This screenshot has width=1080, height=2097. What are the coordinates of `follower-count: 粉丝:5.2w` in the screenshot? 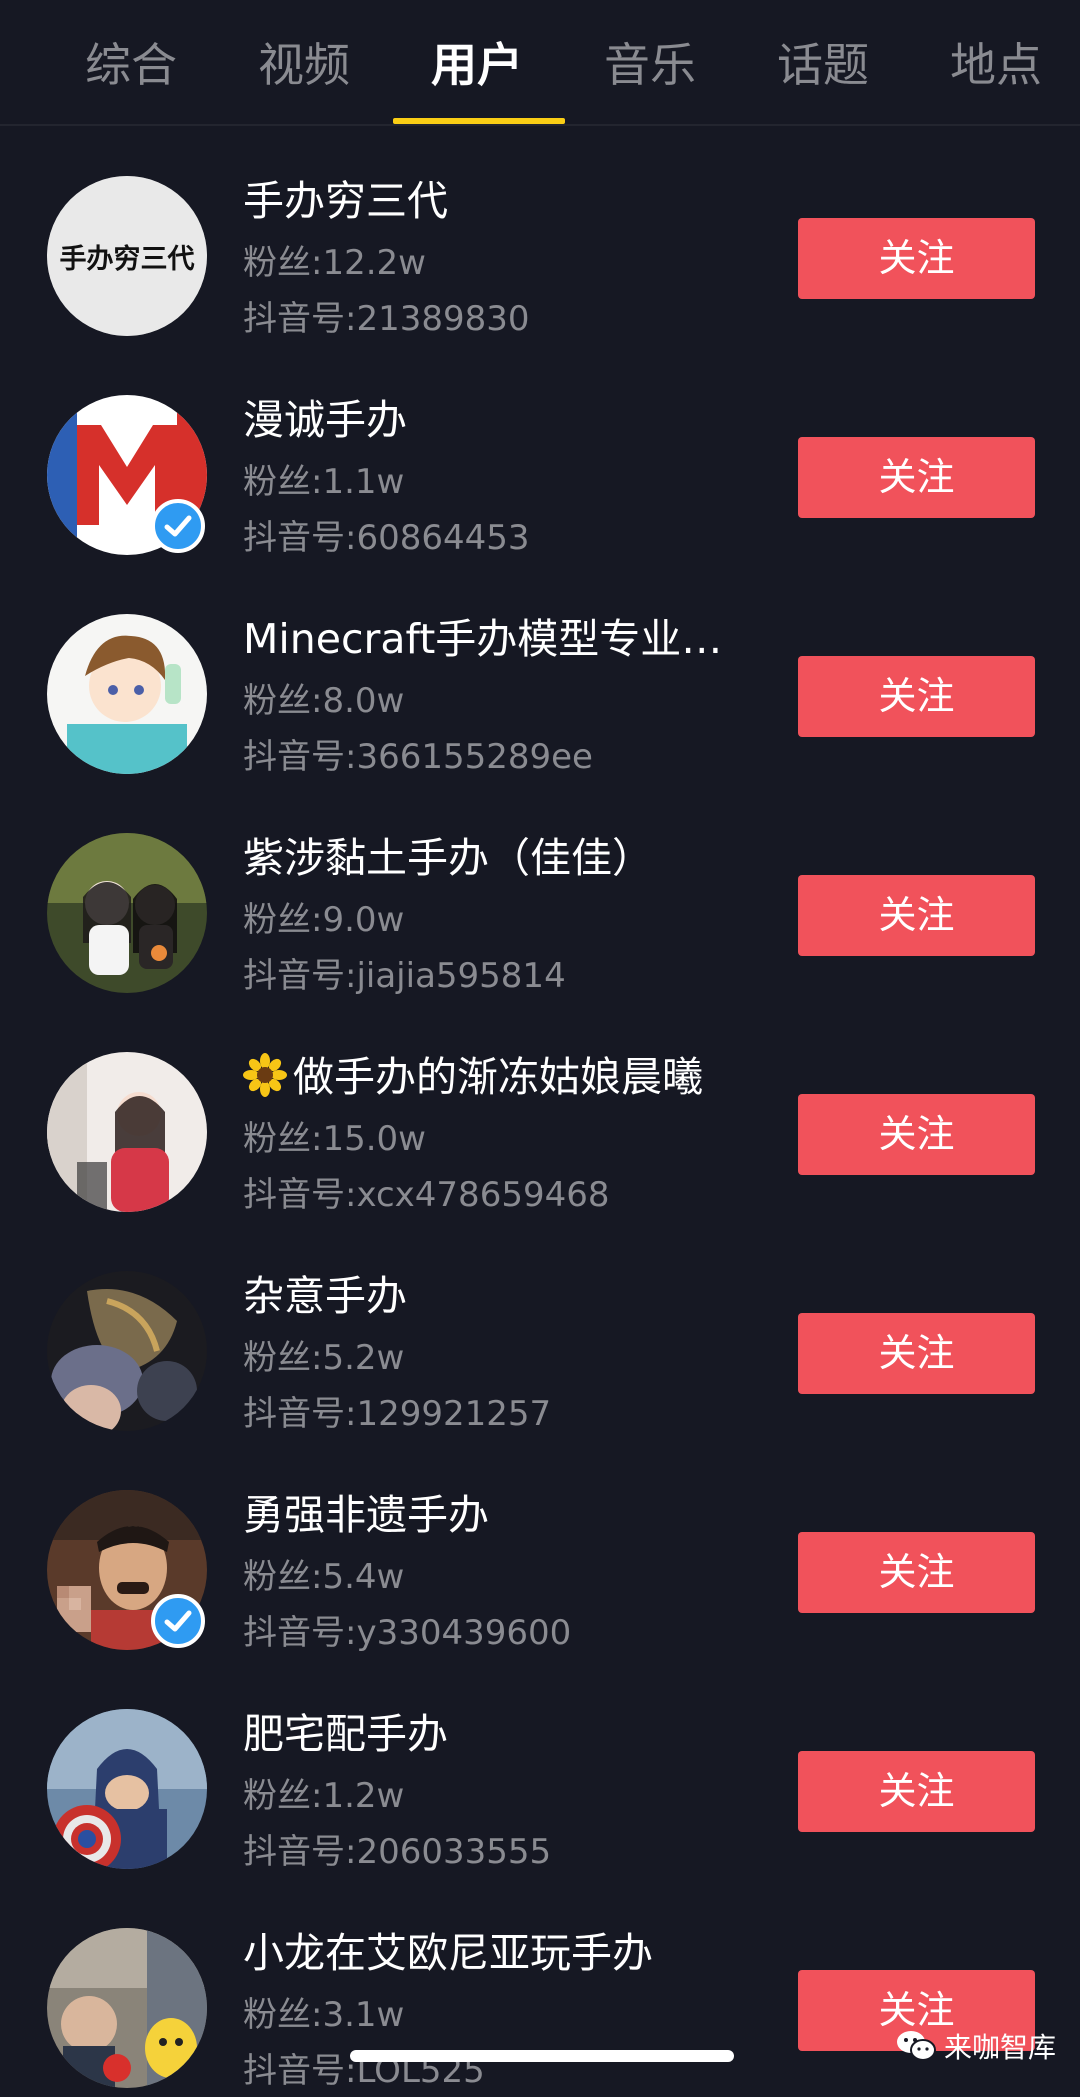 It's located at (324, 1358).